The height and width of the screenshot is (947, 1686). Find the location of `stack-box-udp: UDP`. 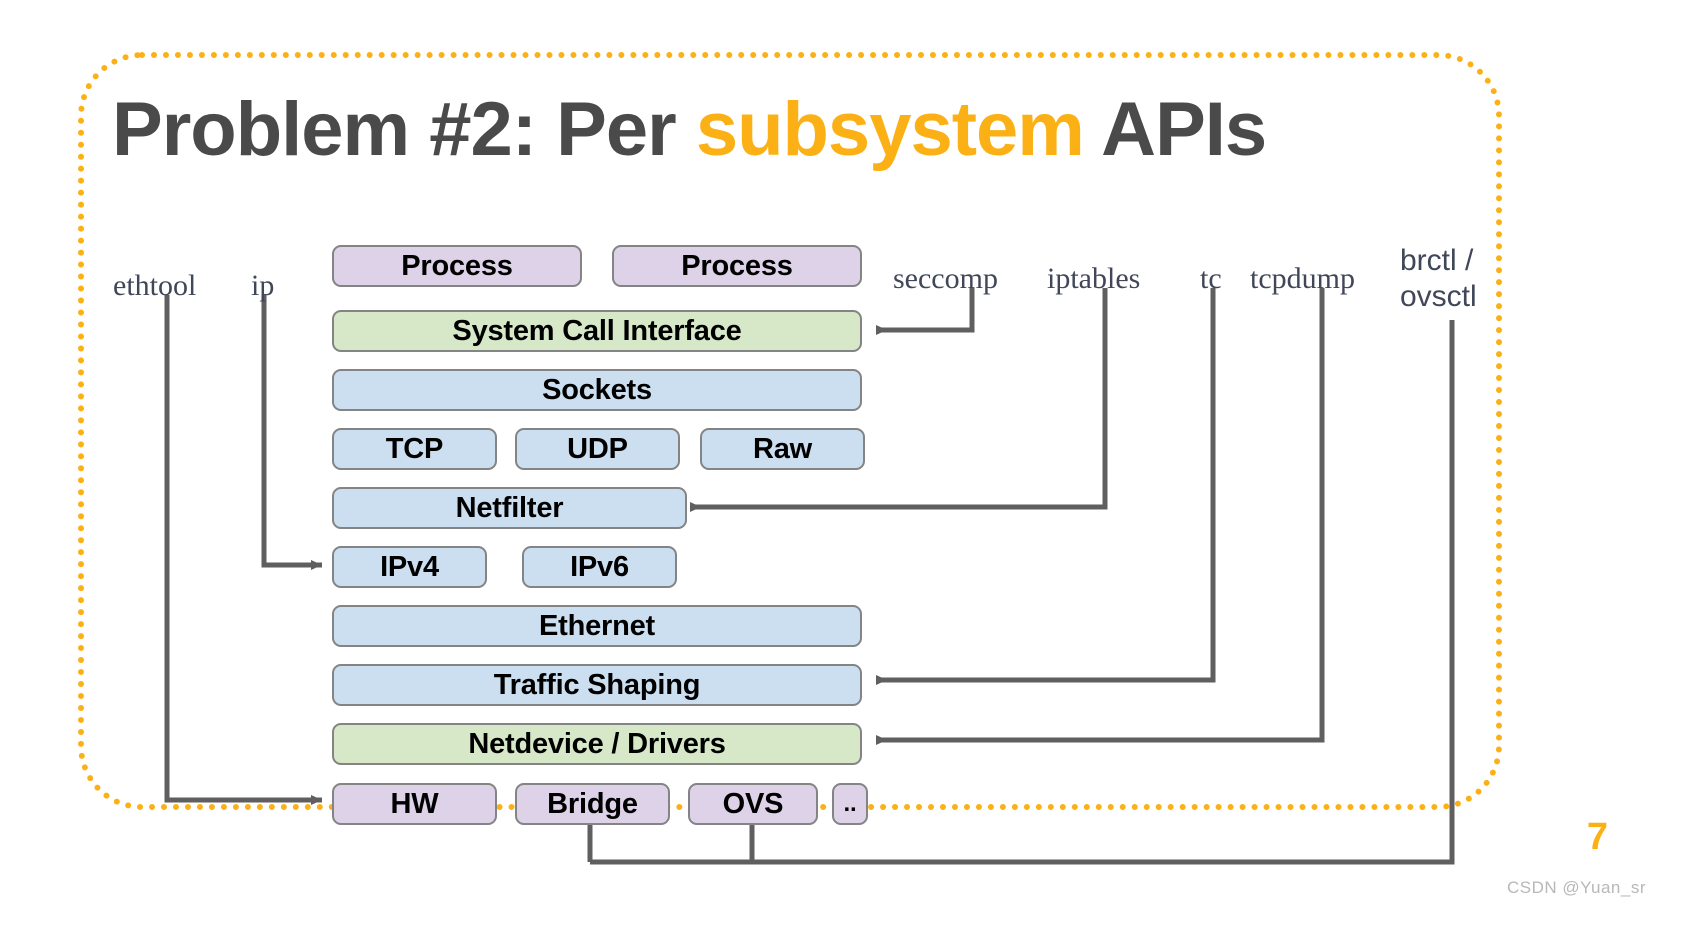

stack-box-udp: UDP is located at coordinates (597, 449).